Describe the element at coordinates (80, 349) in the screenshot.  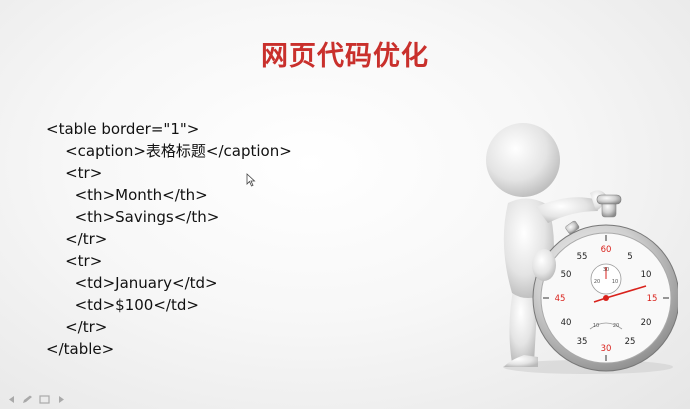
I see `code-line: </table>` at that location.